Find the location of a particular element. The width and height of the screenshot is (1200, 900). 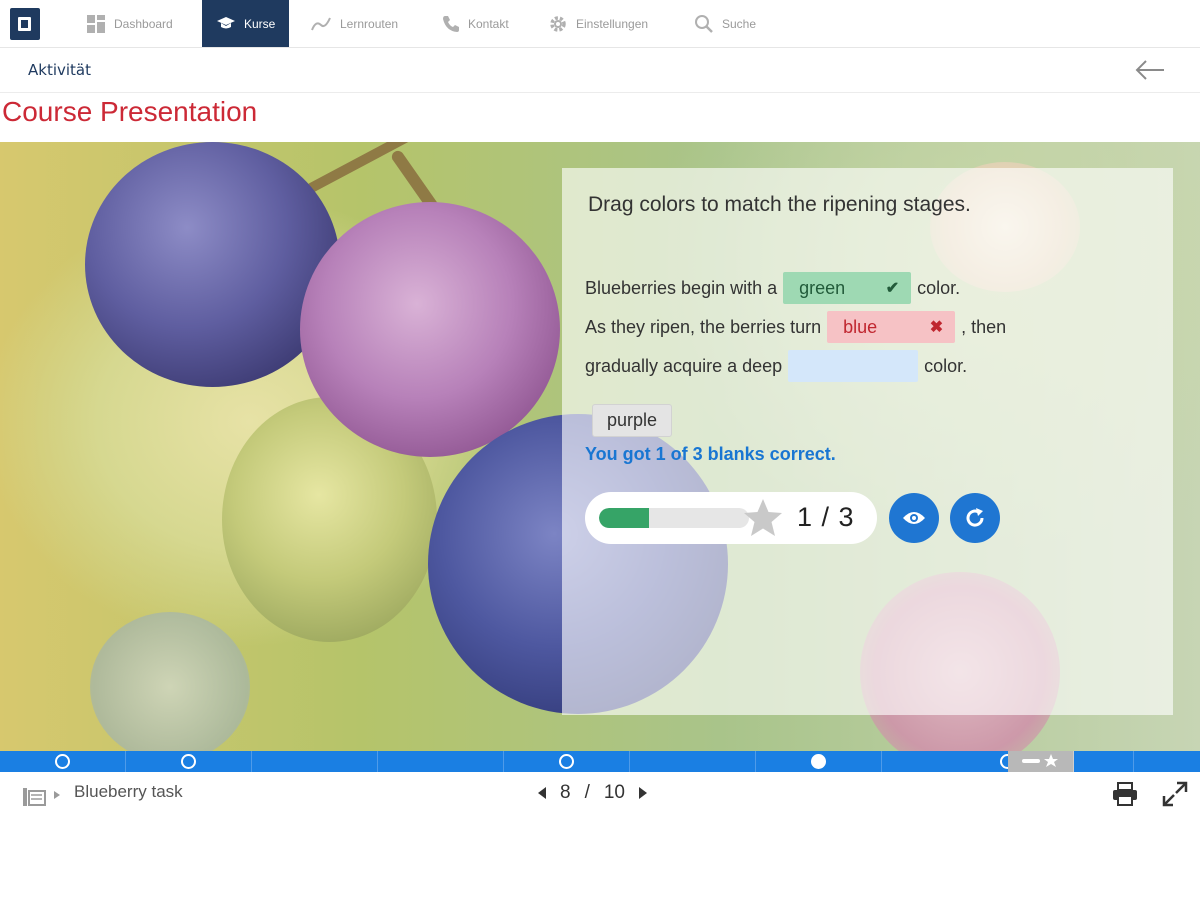

sentence-text: As they ripen, the berries turn is located at coordinates (703, 326).